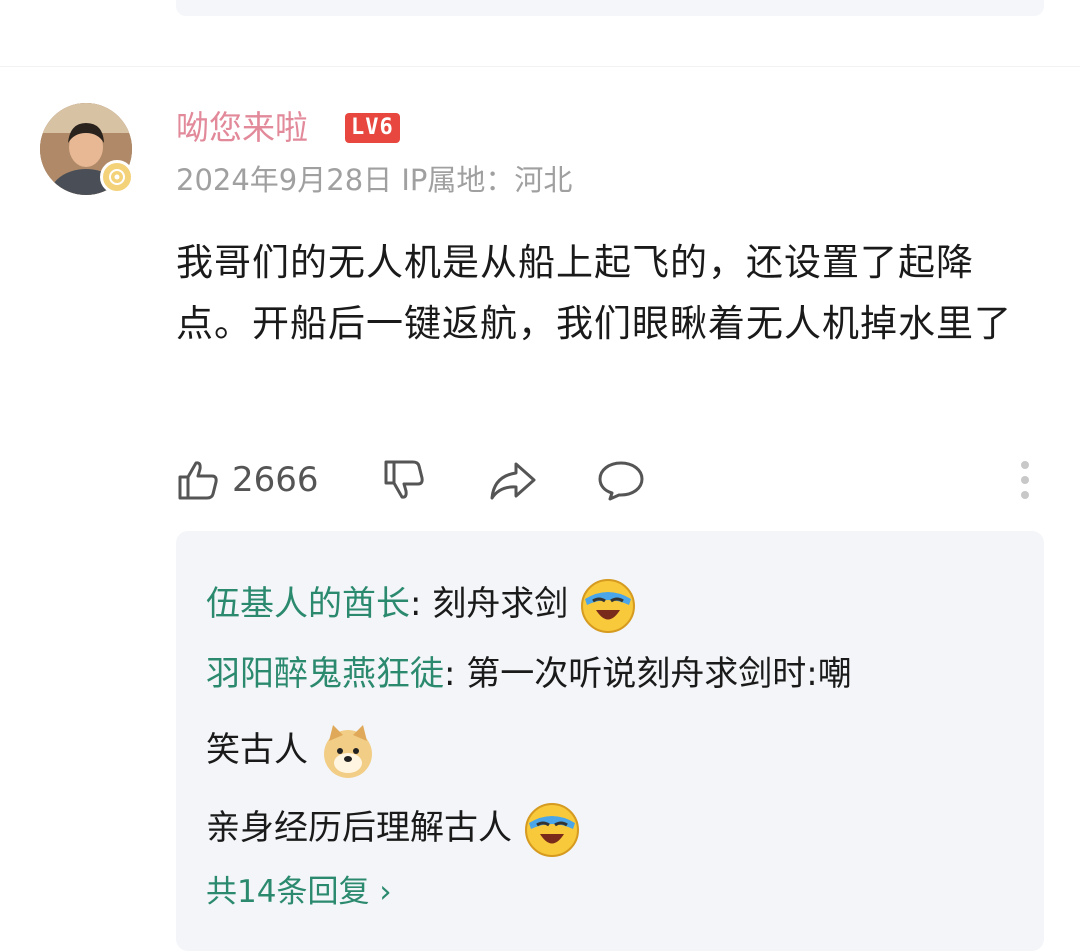 This screenshot has width=1080, height=951. Describe the element at coordinates (325, 674) in the screenshot. I see `reply-author: 羽阳醉鬼燕狂徒` at that location.